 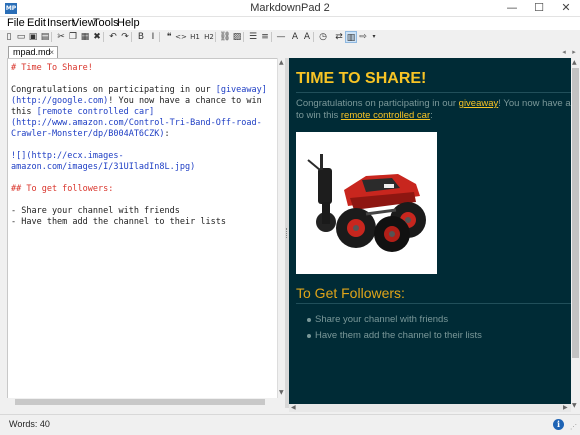 I want to click on splitter-grip-icon, so click(x=287, y=233).